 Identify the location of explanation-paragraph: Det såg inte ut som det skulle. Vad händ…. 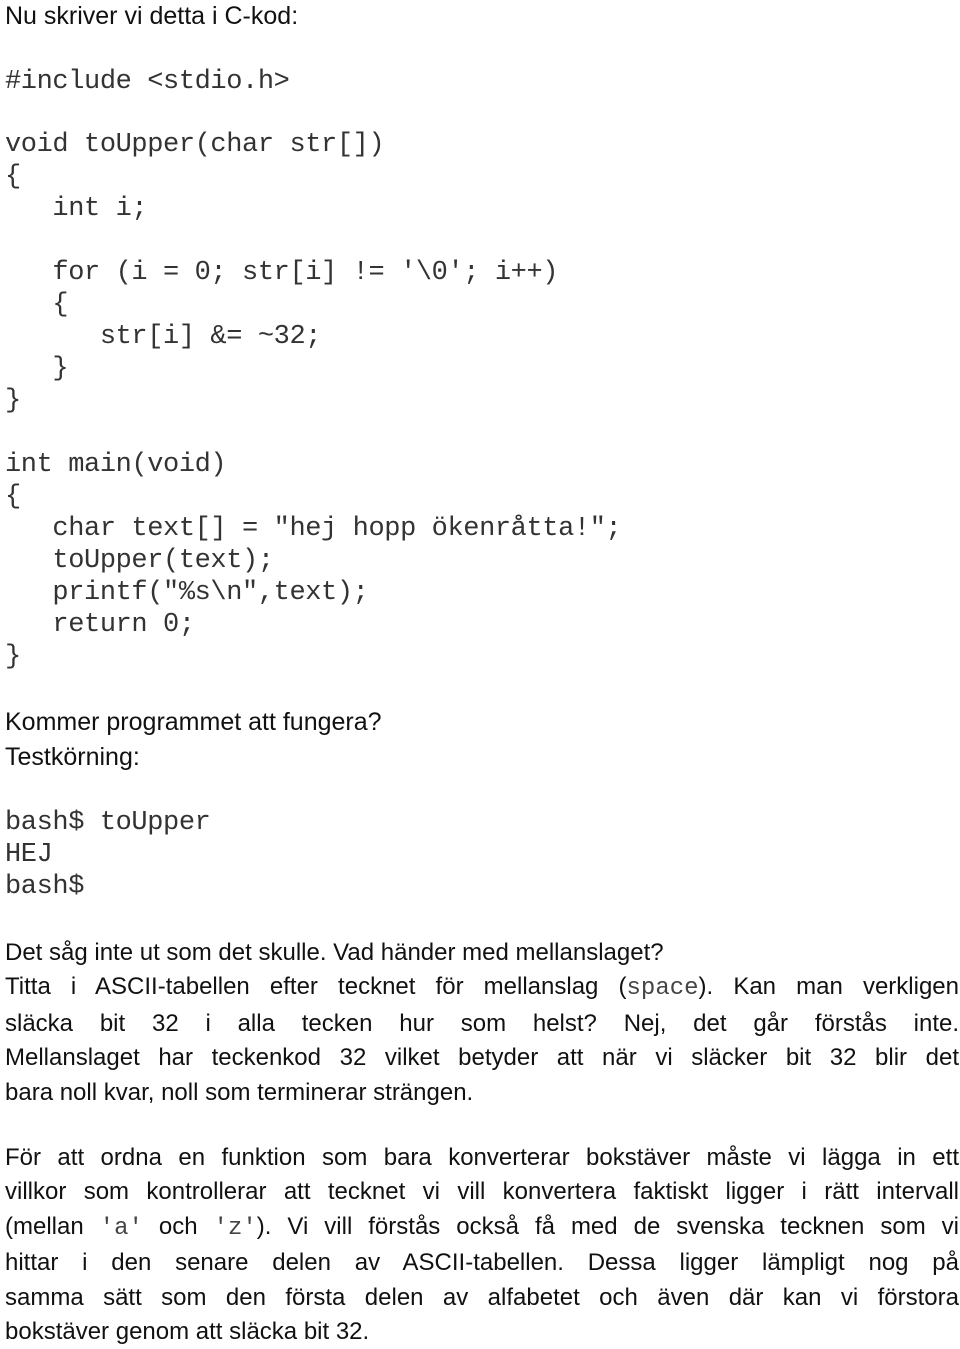
(482, 1023).